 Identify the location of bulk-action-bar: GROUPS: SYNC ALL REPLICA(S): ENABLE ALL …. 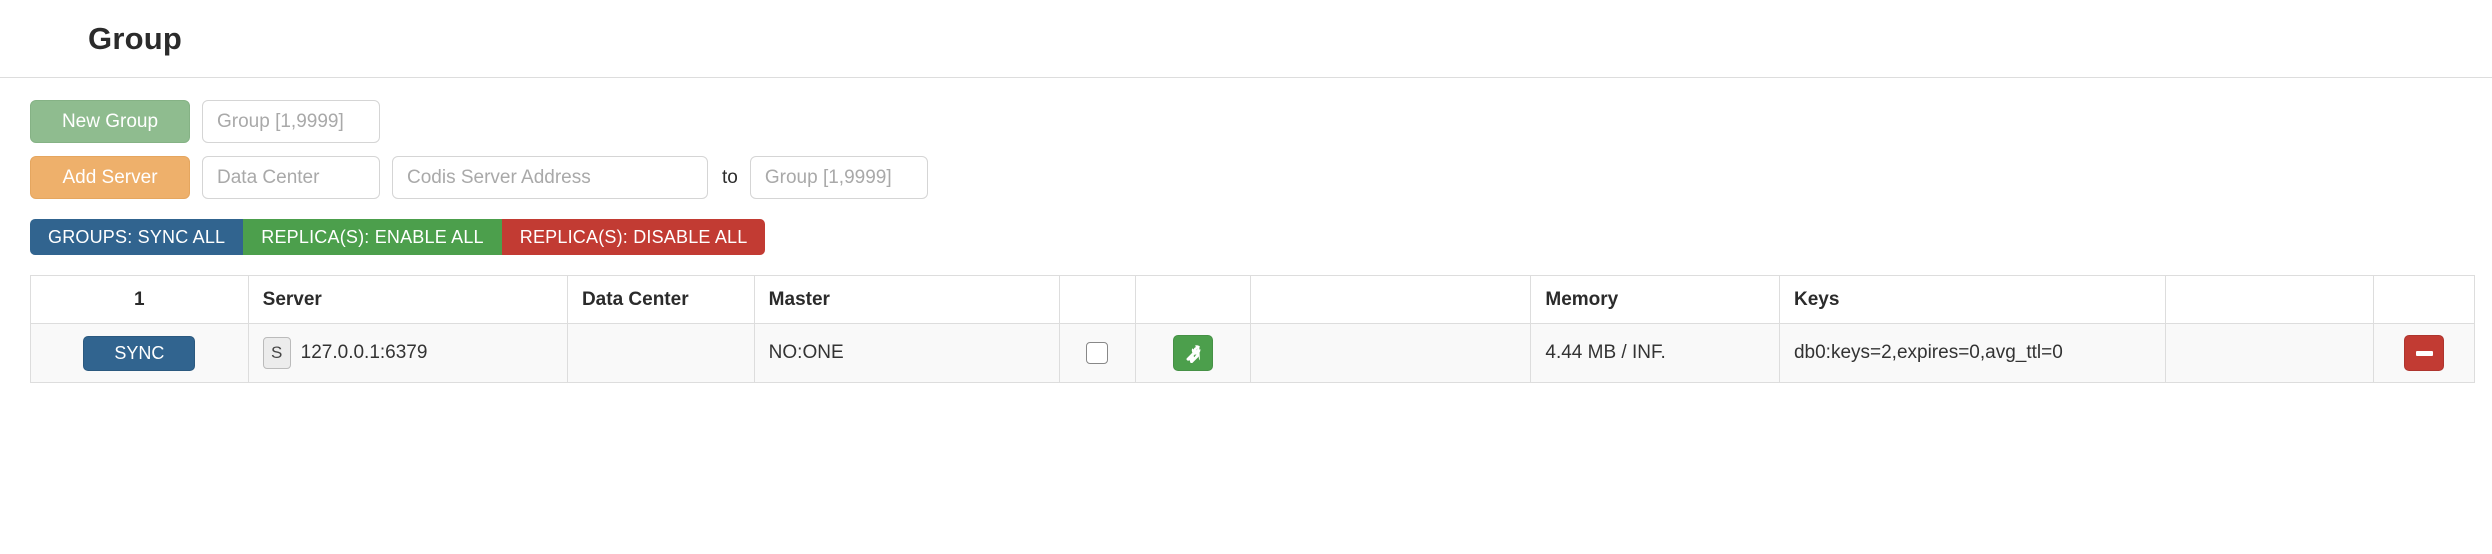
(1261, 237).